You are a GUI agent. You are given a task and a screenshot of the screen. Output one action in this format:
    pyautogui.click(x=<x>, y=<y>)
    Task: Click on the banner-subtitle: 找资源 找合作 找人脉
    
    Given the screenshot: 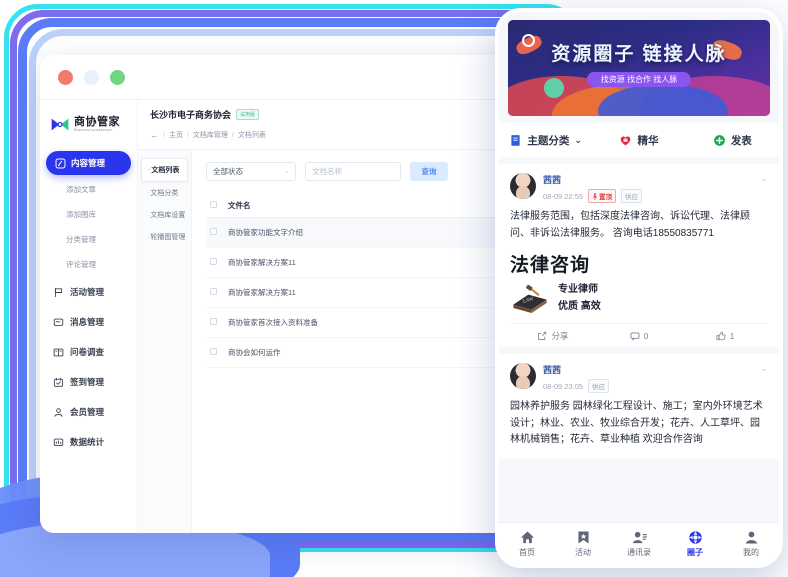 What is the action you would take?
    pyautogui.click(x=639, y=79)
    